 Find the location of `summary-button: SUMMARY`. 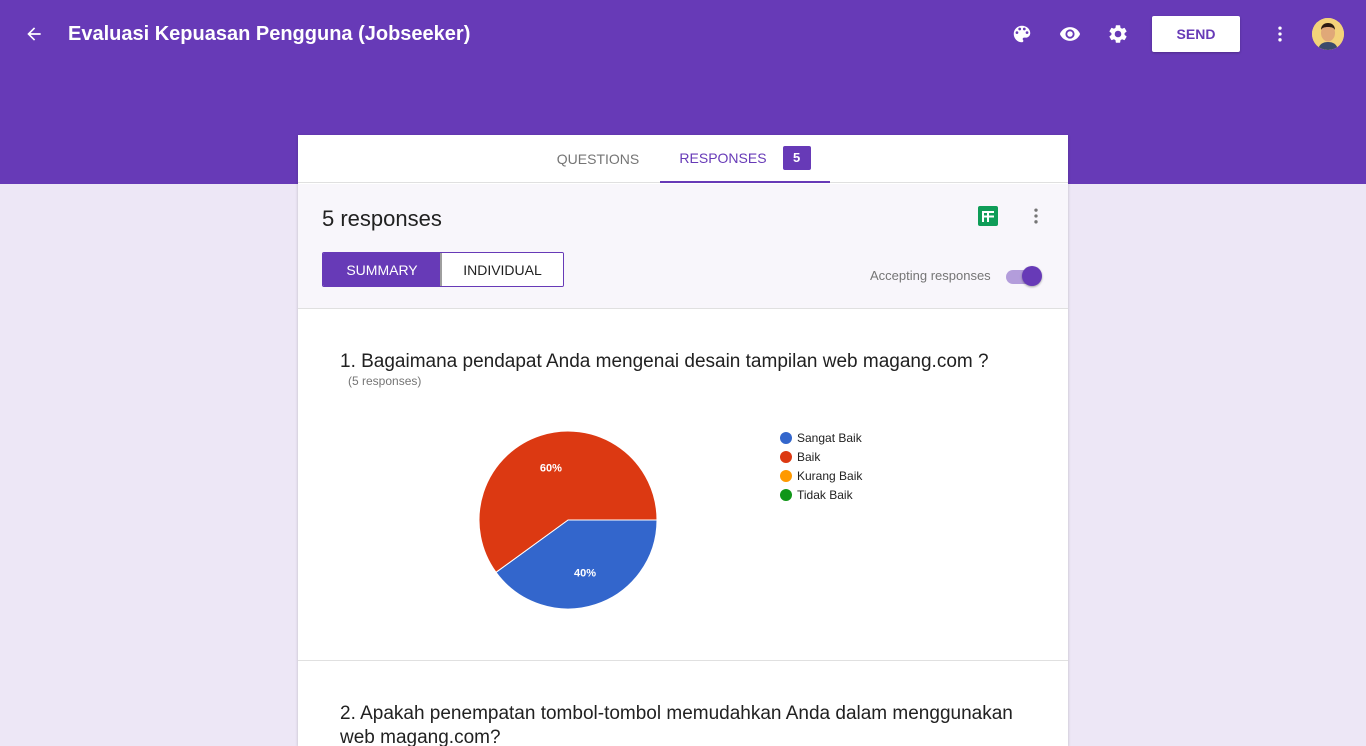

summary-button: SUMMARY is located at coordinates (382, 269).